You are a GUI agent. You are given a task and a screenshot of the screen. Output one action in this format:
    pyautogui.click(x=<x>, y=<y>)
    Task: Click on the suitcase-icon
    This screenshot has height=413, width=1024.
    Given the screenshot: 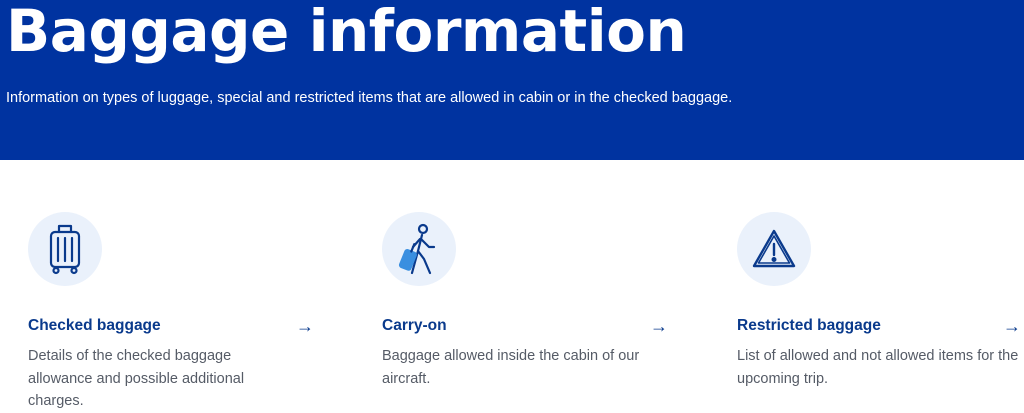 What is the action you would take?
    pyautogui.click(x=65, y=249)
    